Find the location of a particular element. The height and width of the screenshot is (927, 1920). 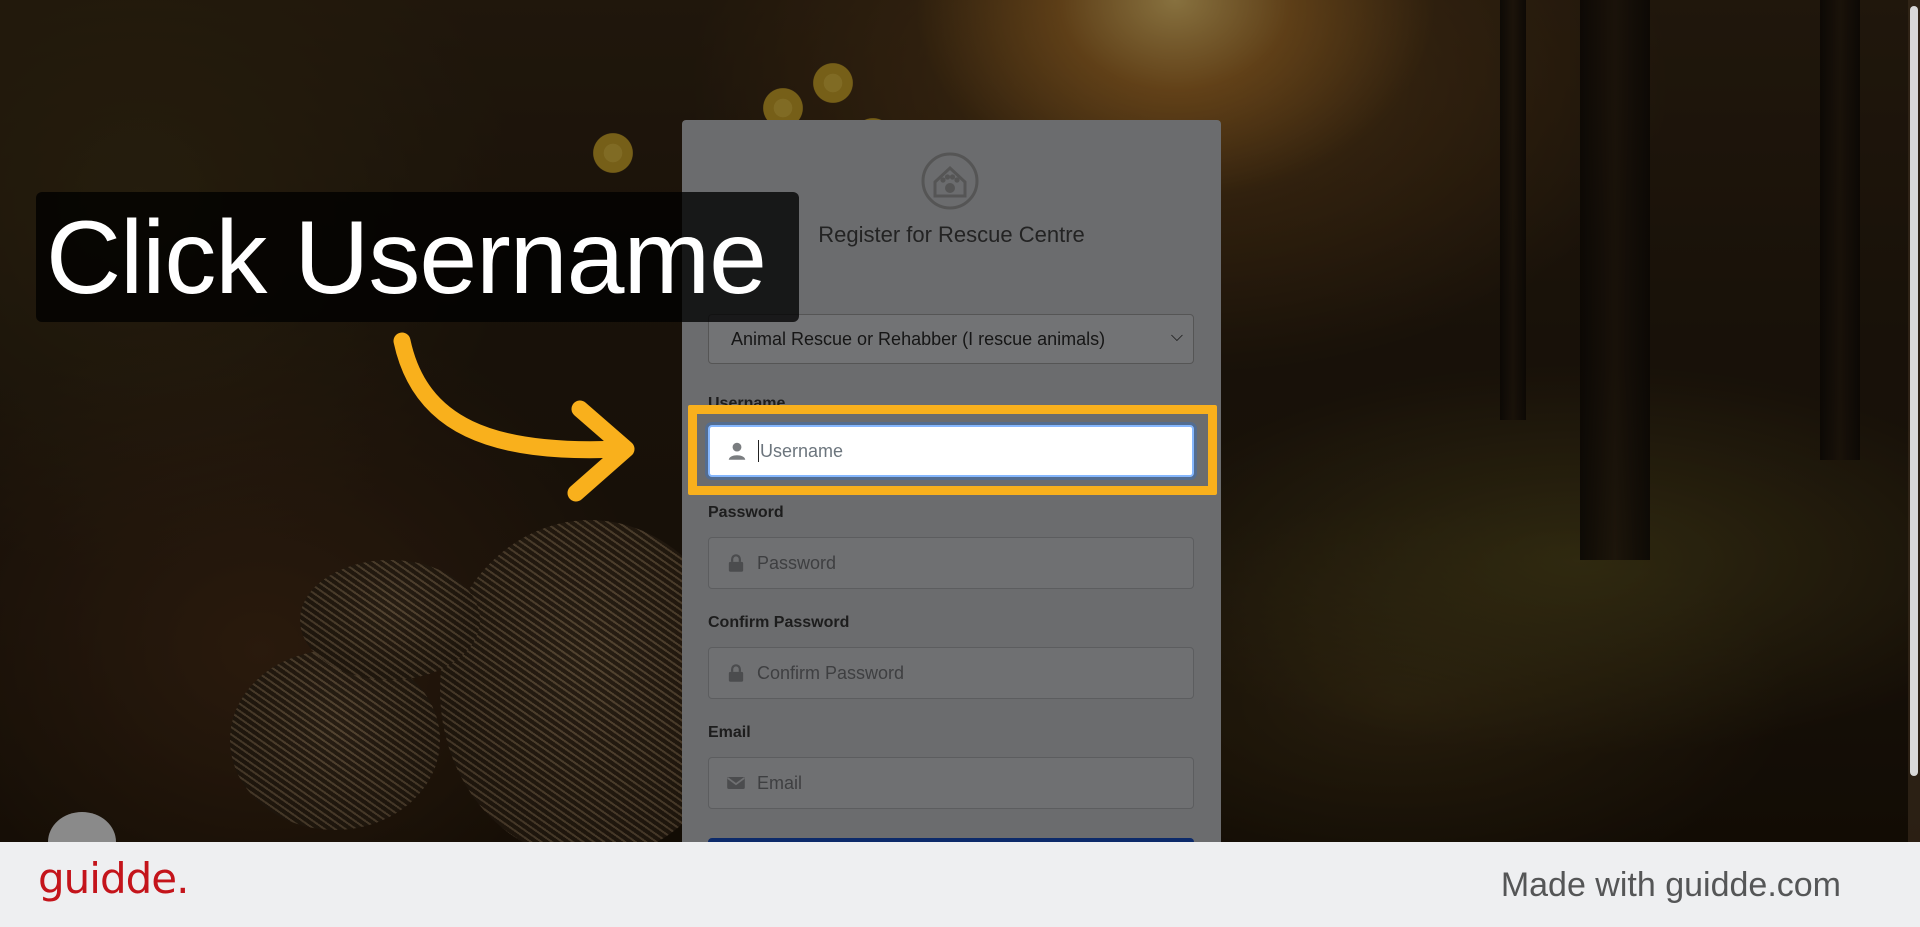

arrow-icon is located at coordinates (514, 417).